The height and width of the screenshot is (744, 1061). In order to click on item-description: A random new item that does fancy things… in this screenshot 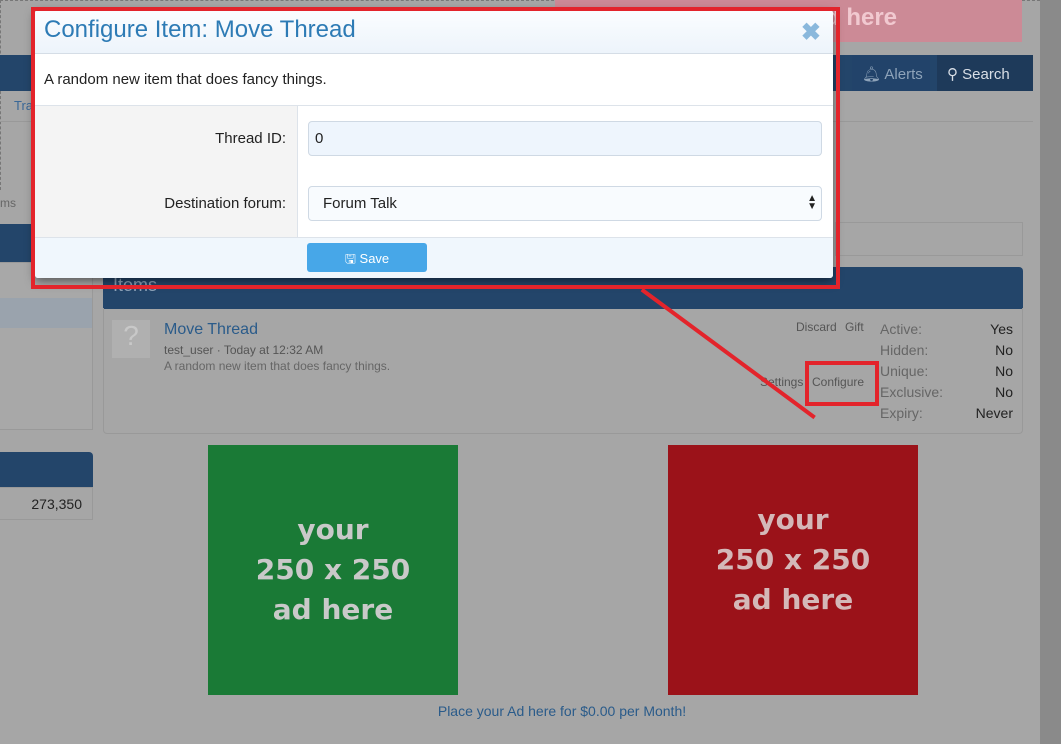, I will do `click(277, 366)`.